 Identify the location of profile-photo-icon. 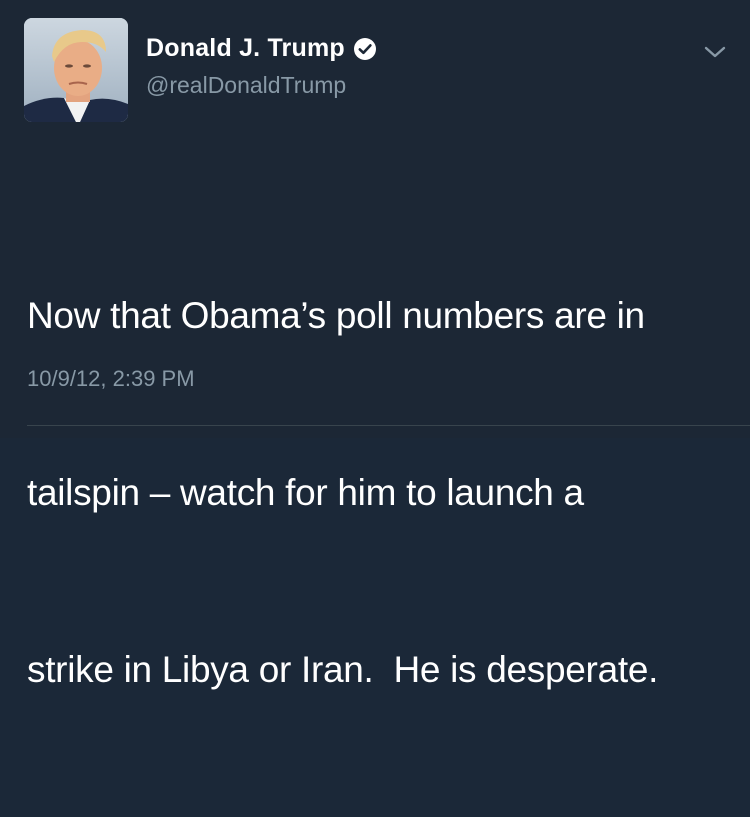
(76, 70).